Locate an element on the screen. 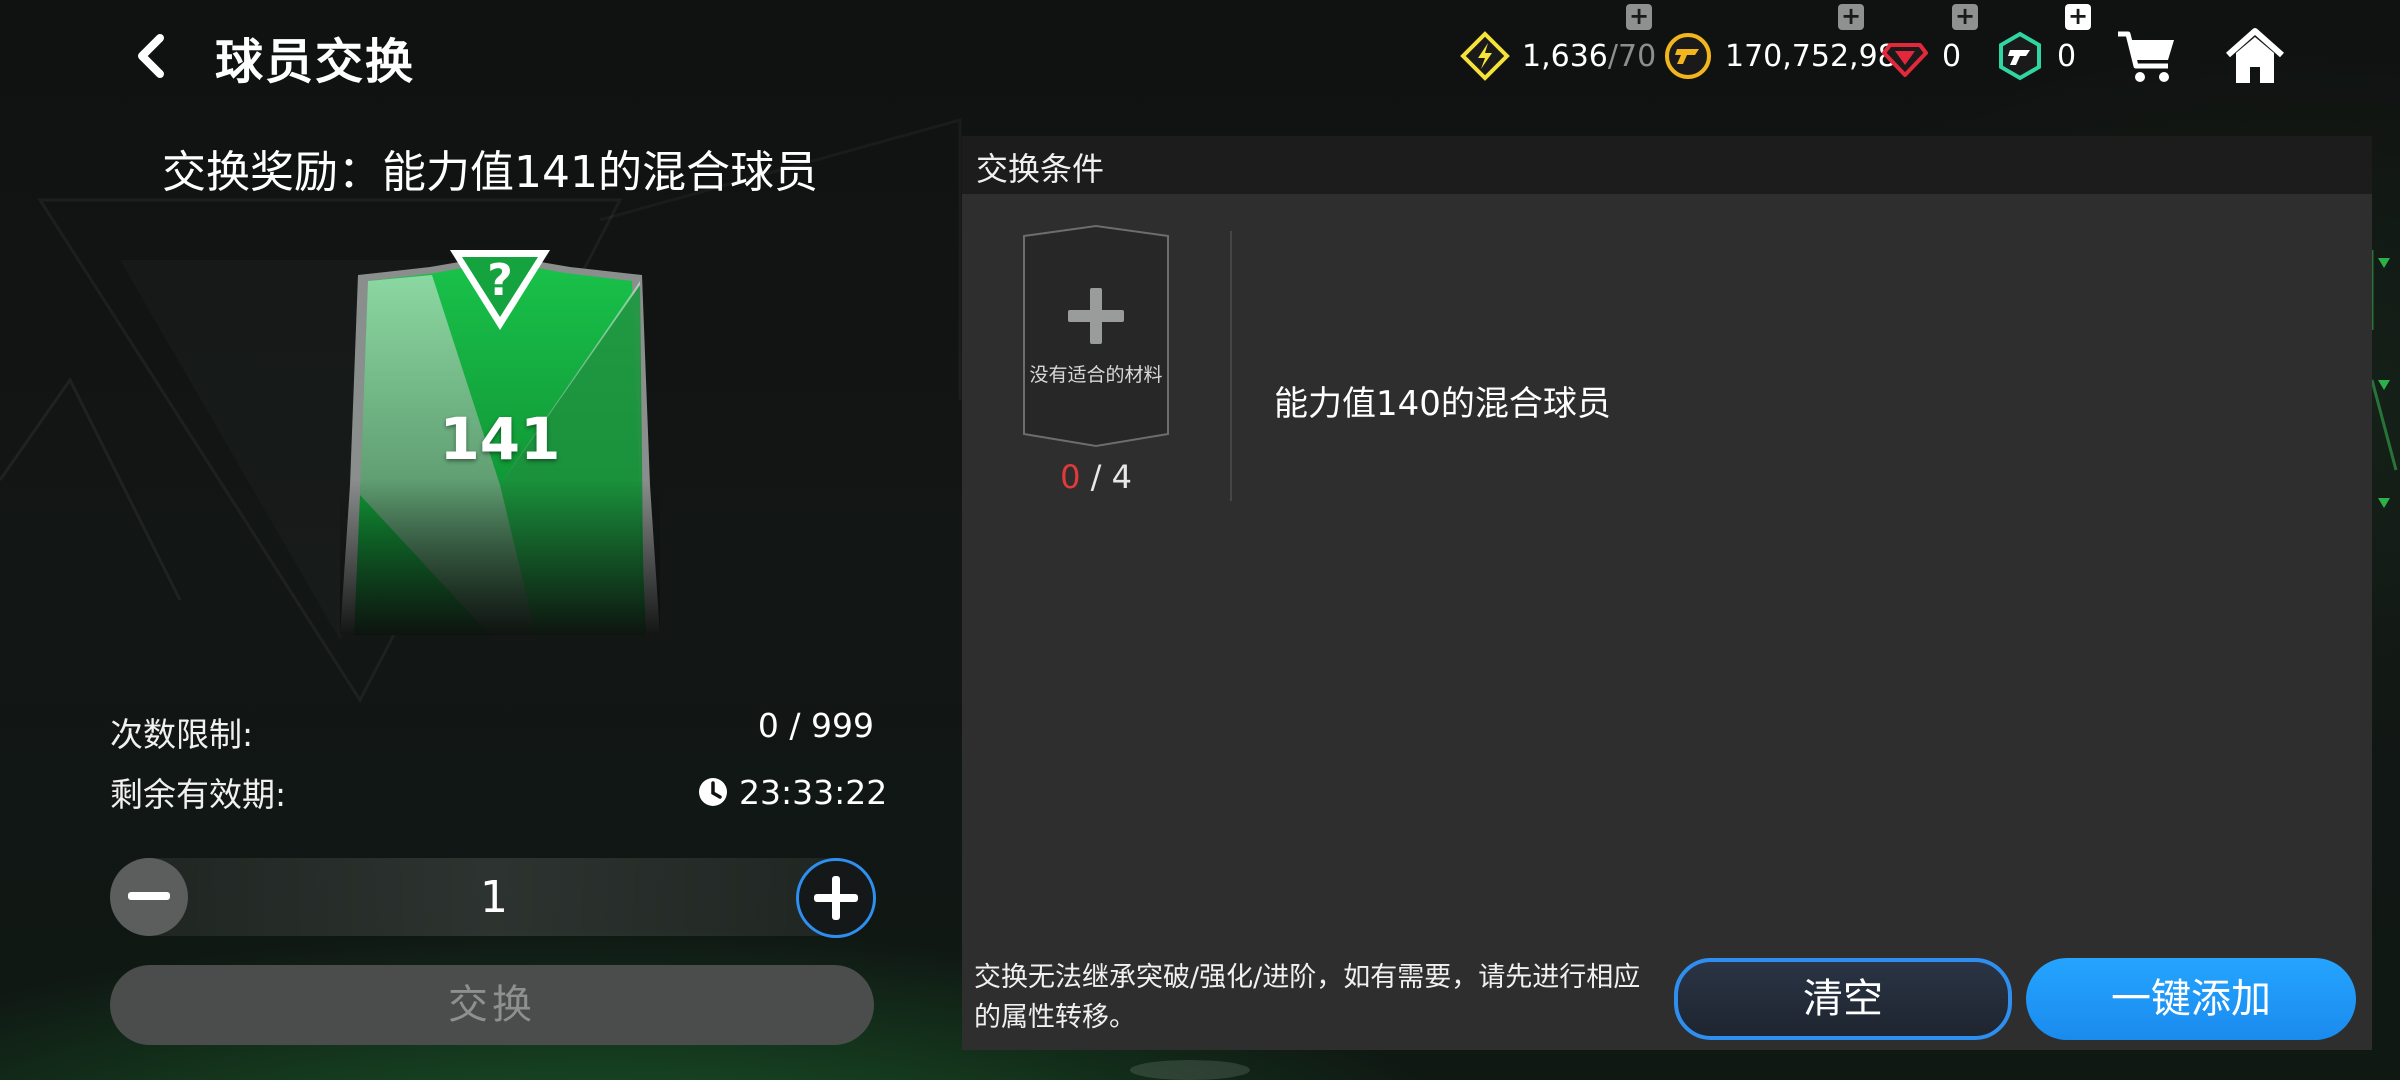 The width and height of the screenshot is (2400, 1080). energy-icon is located at coordinates (1485, 56).